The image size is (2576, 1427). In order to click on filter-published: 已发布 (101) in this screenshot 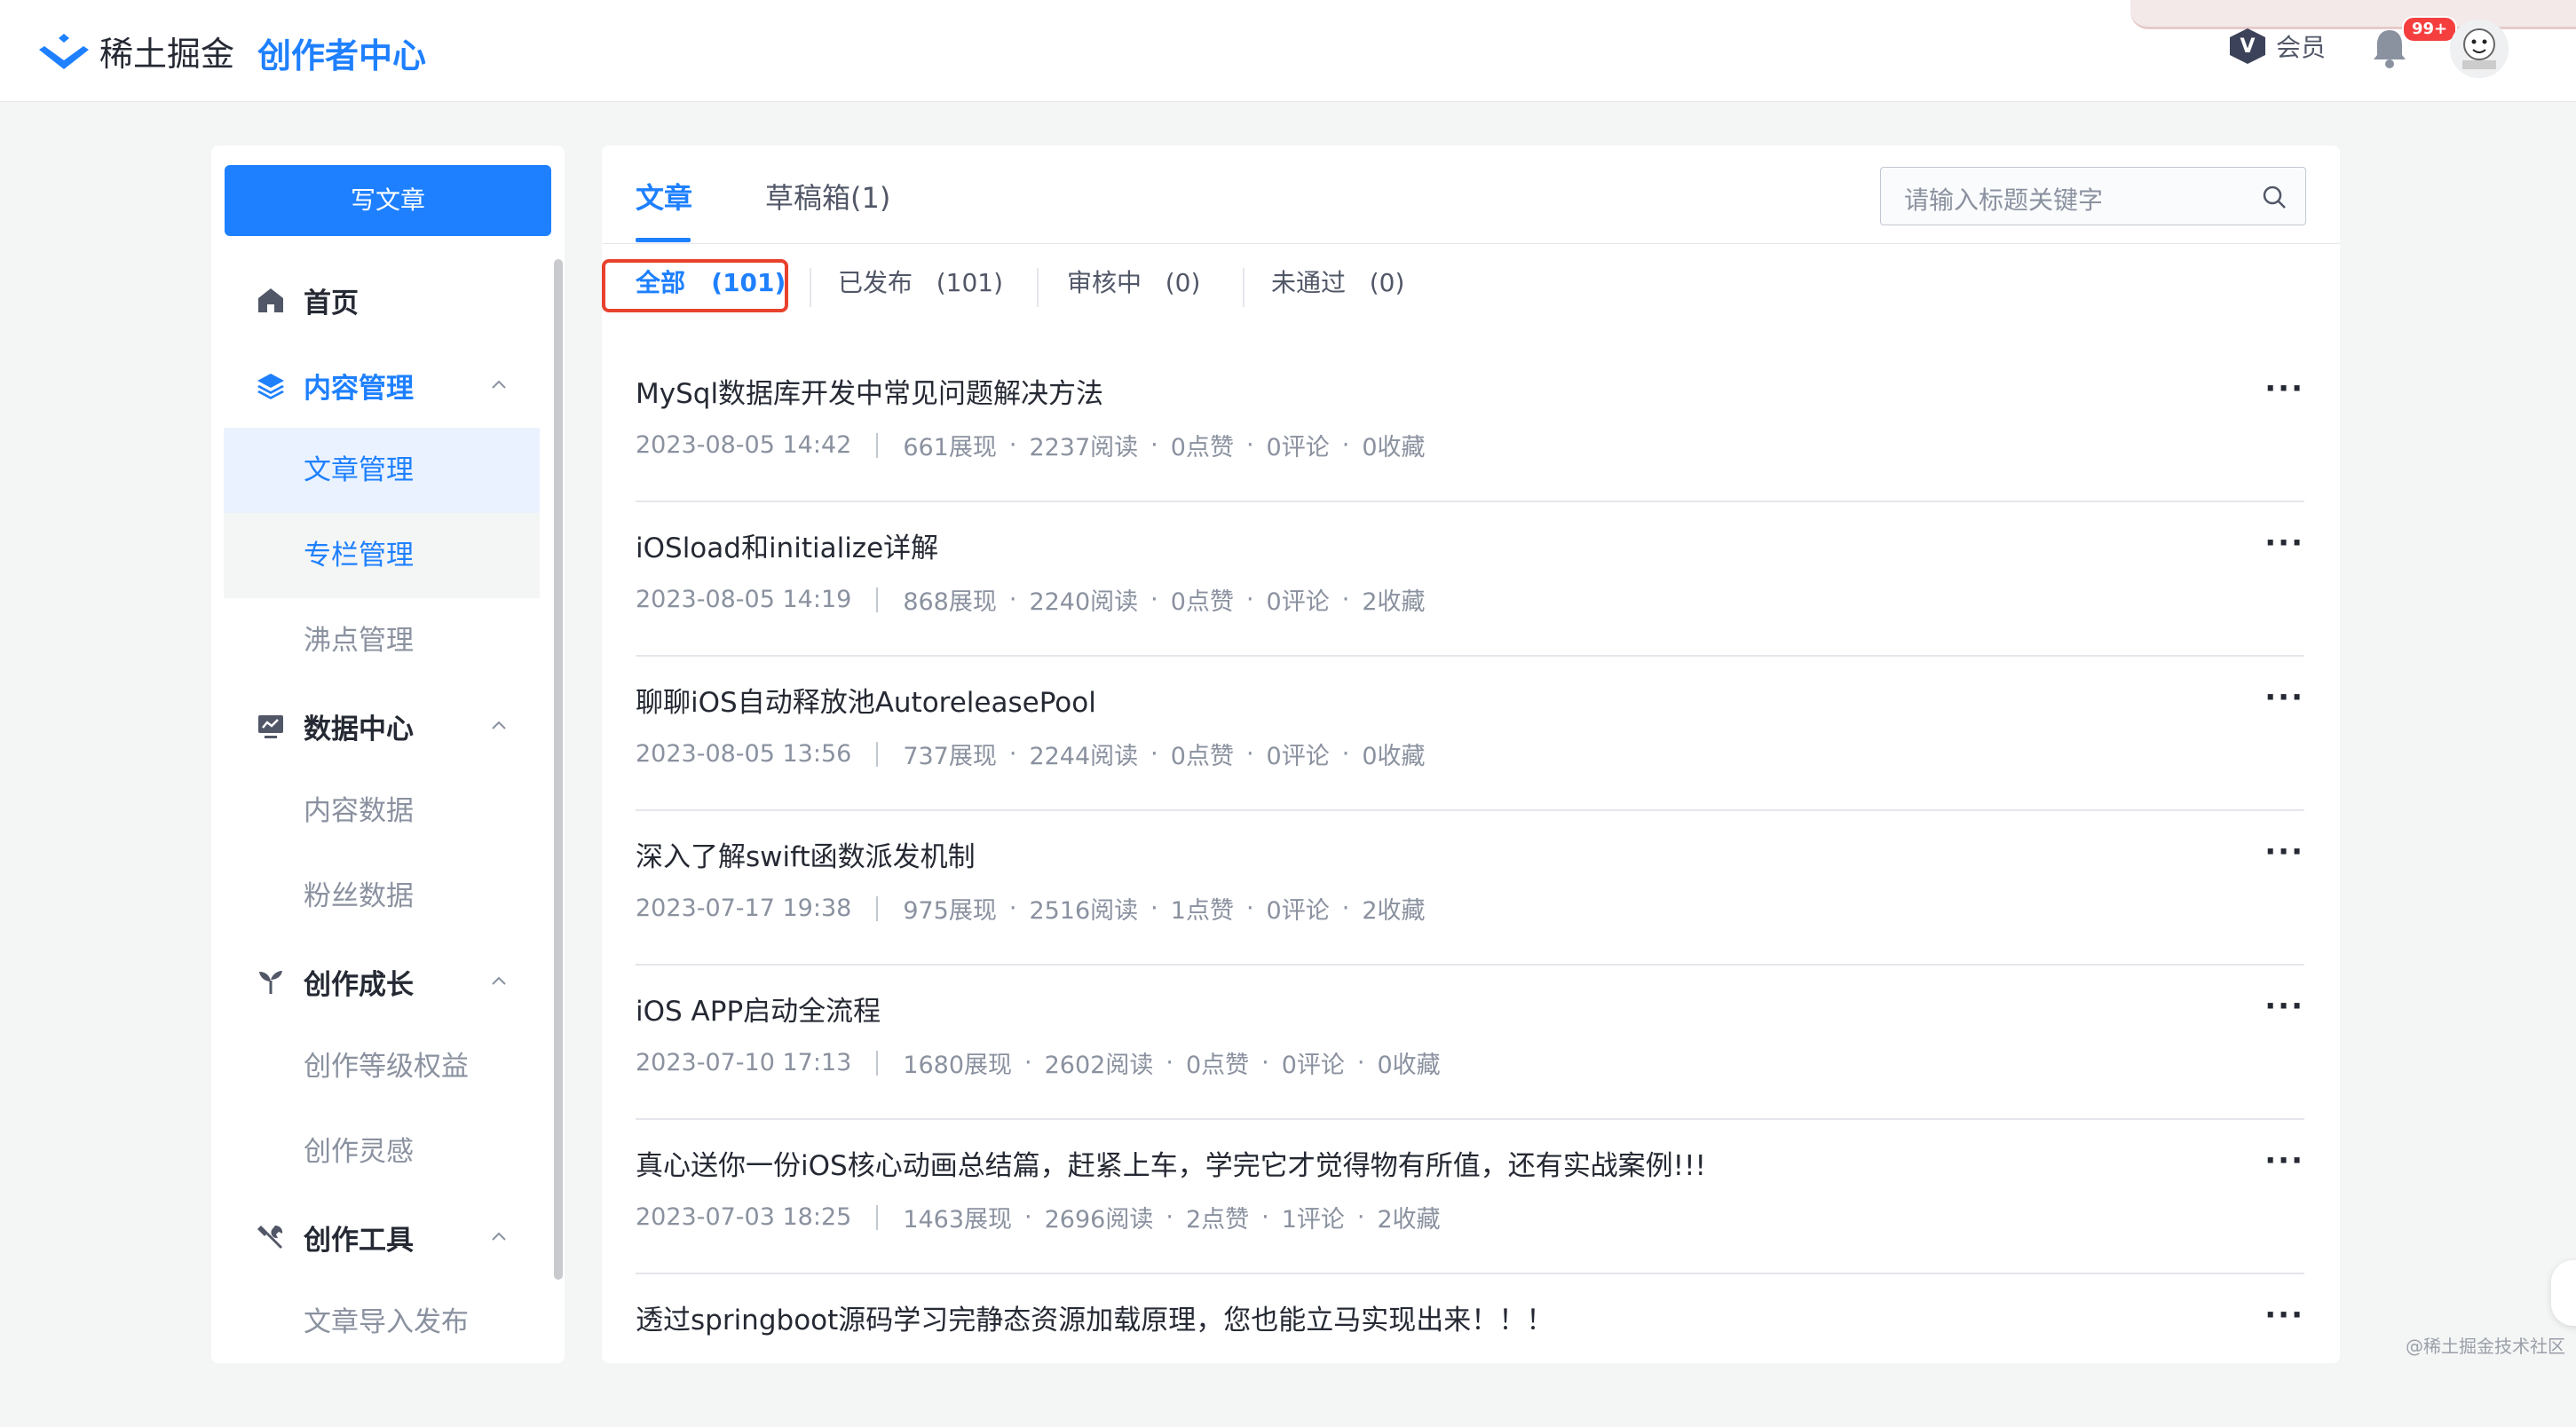, I will do `click(920, 283)`.